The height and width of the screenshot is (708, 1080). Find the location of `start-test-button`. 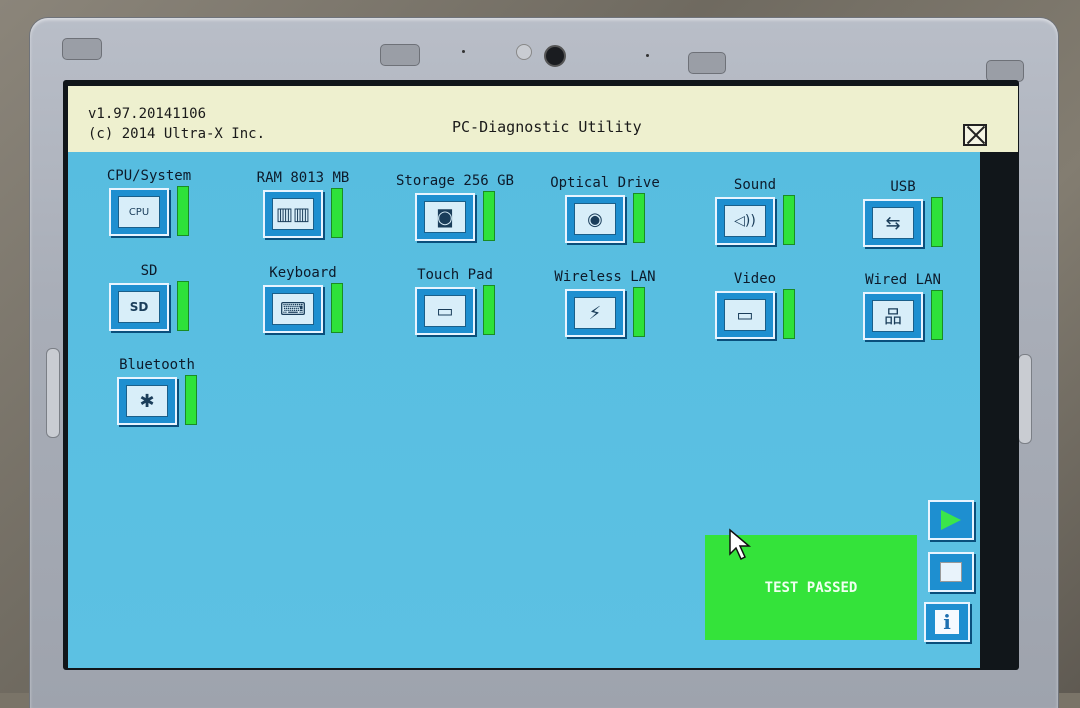

start-test-button is located at coordinates (951, 520).